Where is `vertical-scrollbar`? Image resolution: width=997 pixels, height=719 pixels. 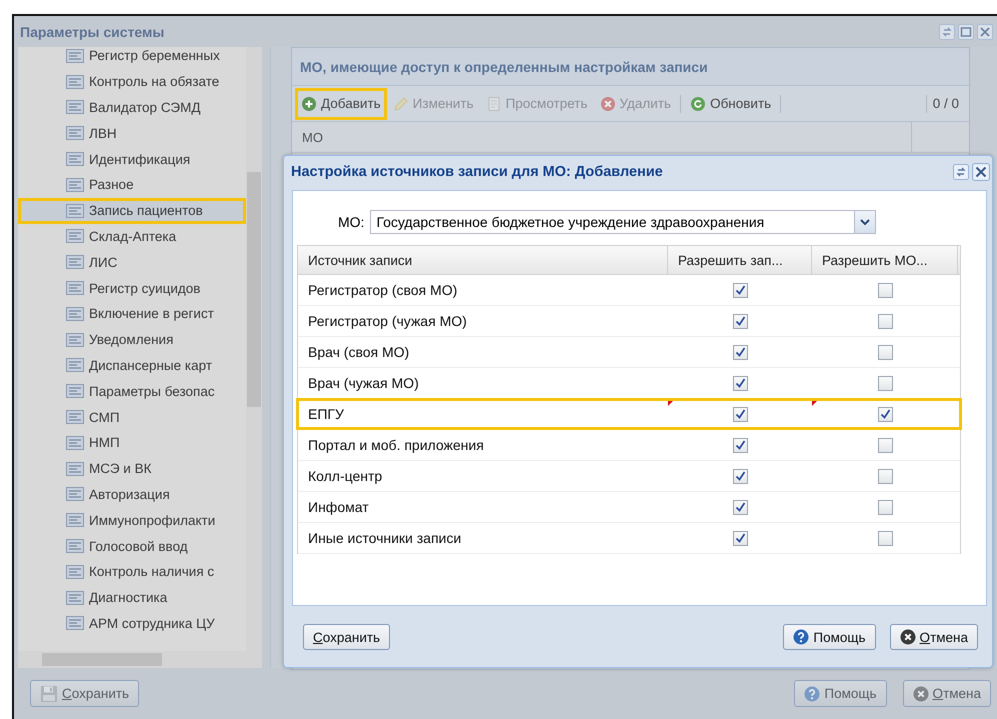 vertical-scrollbar is located at coordinates (254, 349).